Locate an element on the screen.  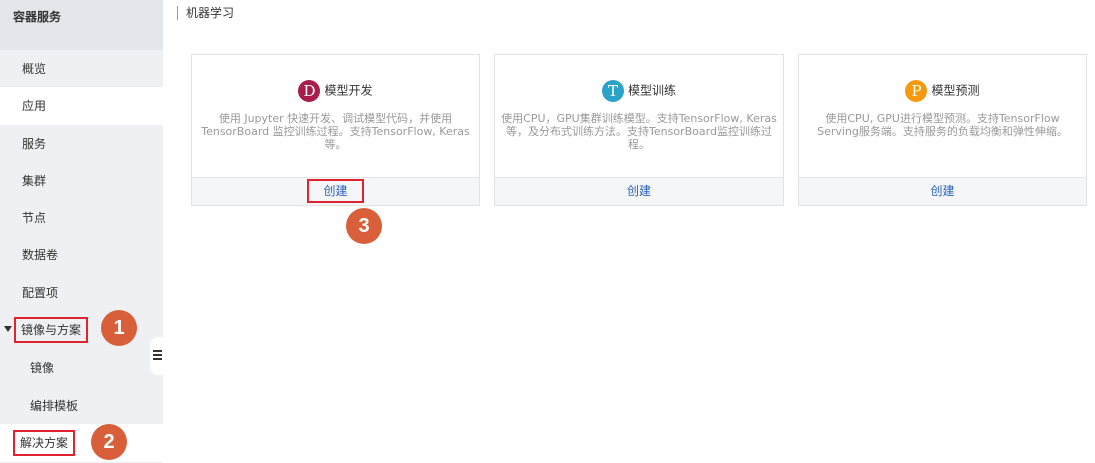
sidebar-item-label: 编排模板 is located at coordinates (54, 406).